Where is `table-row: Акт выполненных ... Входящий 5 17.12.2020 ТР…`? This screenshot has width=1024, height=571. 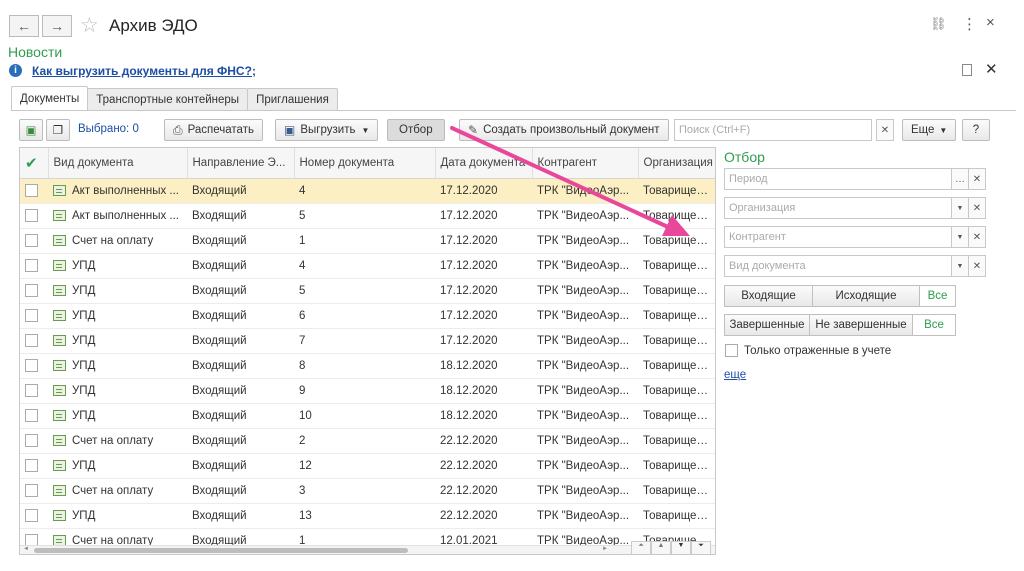
table-row: Акт выполненных ... Входящий 5 17.12.2020 ТР… is located at coordinates (367, 216).